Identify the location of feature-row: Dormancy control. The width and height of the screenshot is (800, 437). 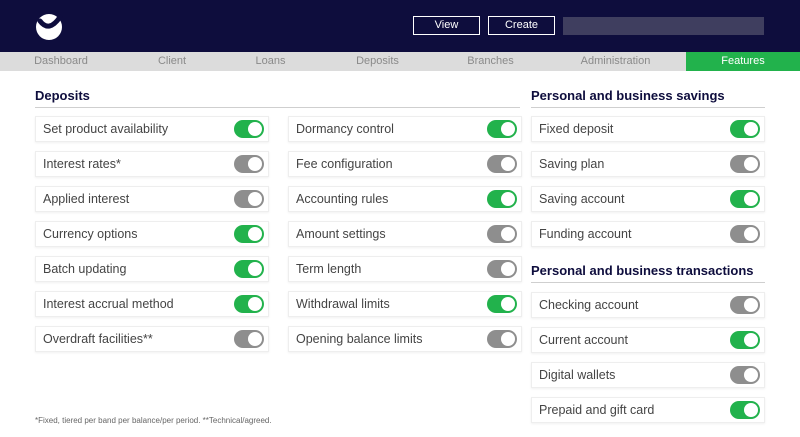
(405, 129).